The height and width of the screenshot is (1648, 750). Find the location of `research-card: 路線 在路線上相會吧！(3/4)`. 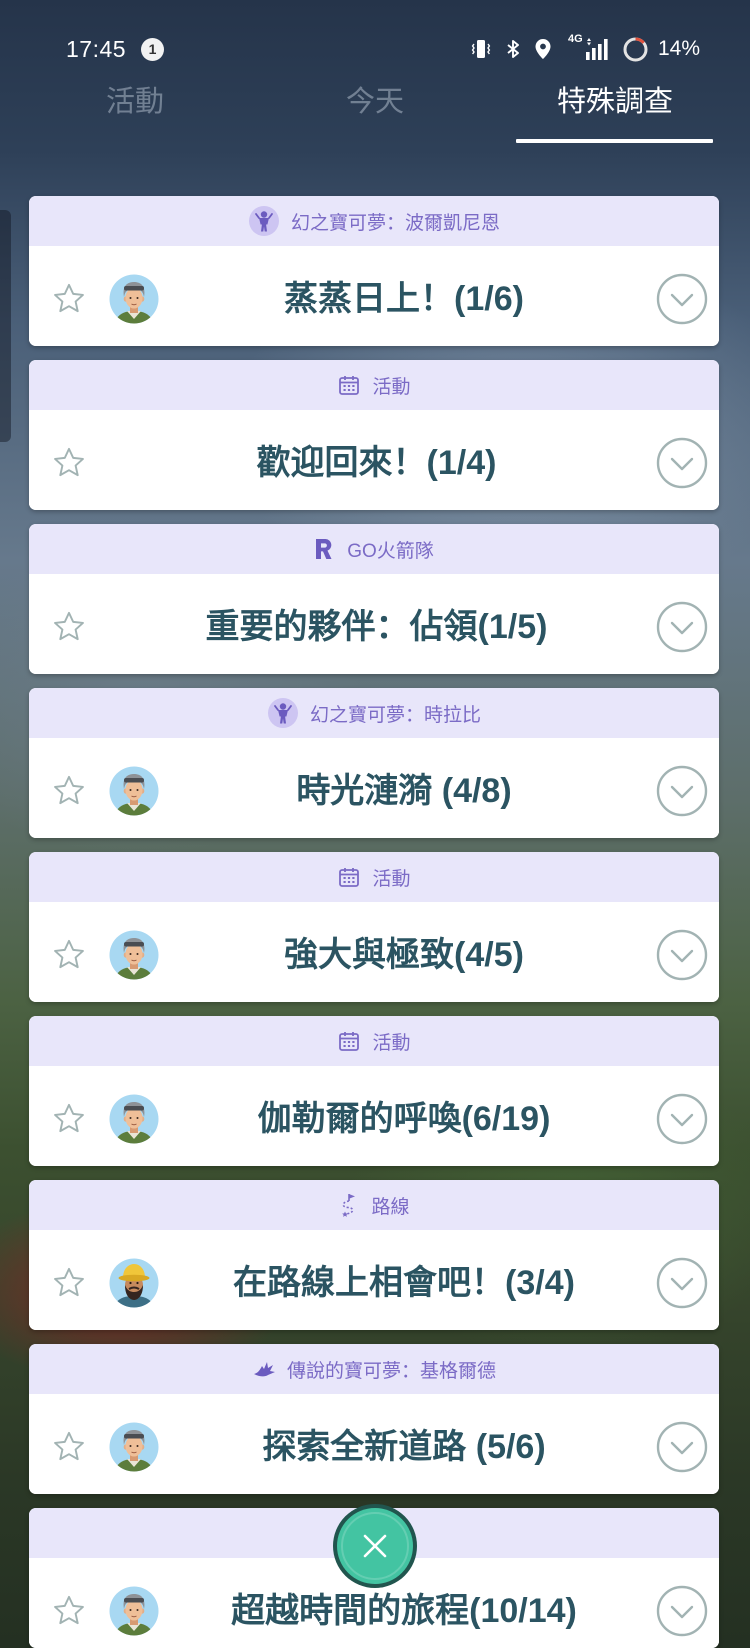

research-card: 路線 在路線上相會吧！(3/4) is located at coordinates (374, 1255).